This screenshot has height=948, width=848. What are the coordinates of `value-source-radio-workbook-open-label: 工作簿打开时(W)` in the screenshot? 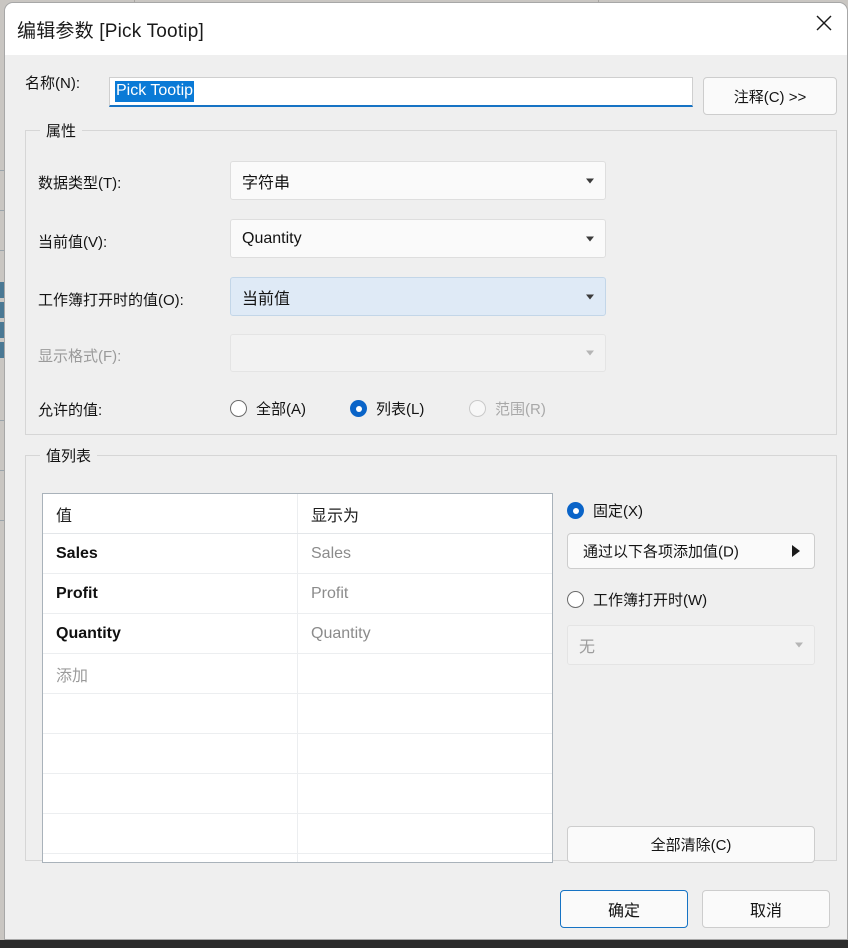 It's located at (650, 600).